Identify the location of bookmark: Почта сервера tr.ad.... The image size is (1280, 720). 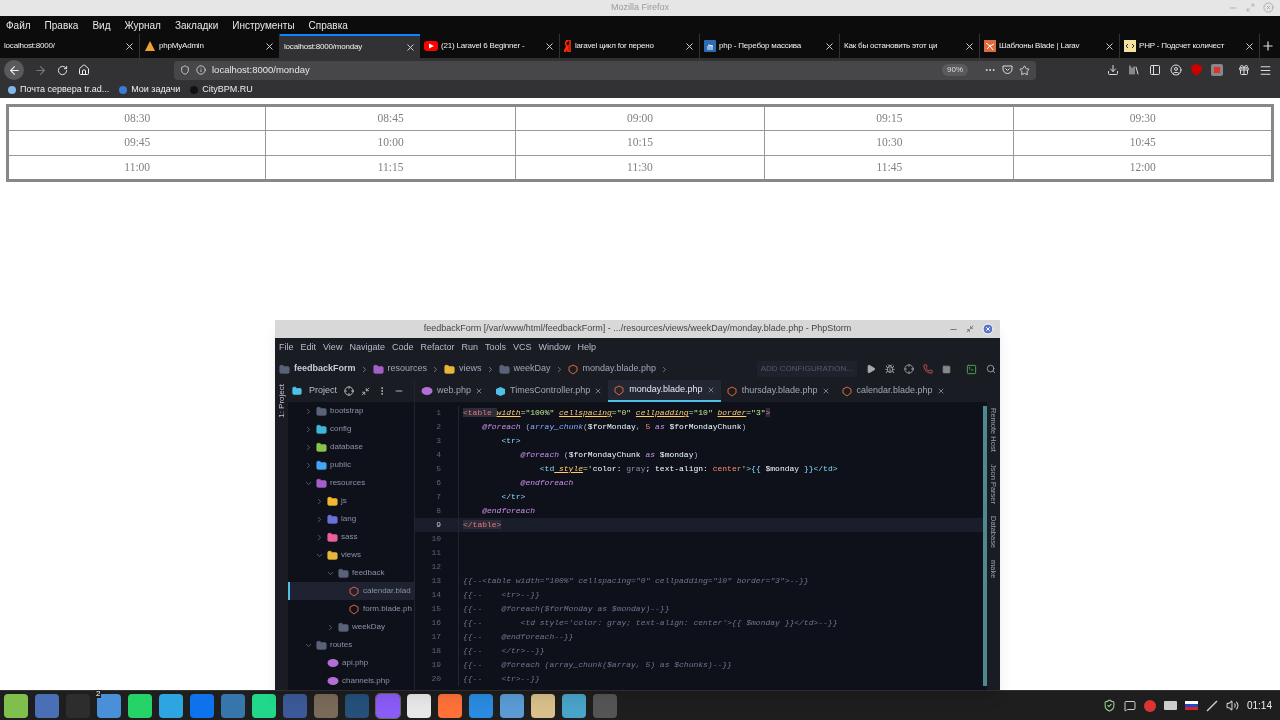
(59, 90).